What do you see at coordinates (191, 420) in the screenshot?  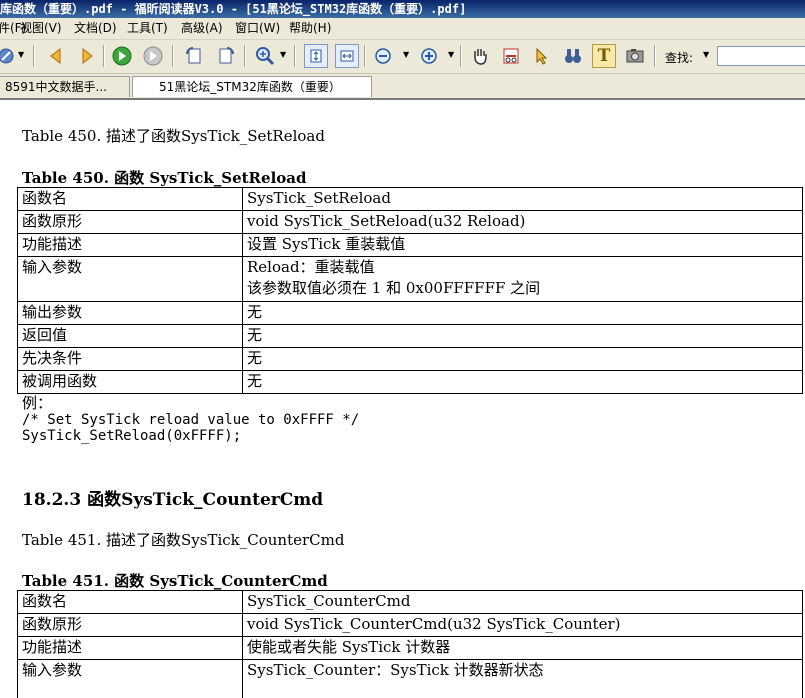 I see `code-line: /* Set SysTick reload value to 0xFFFF */` at bounding box center [191, 420].